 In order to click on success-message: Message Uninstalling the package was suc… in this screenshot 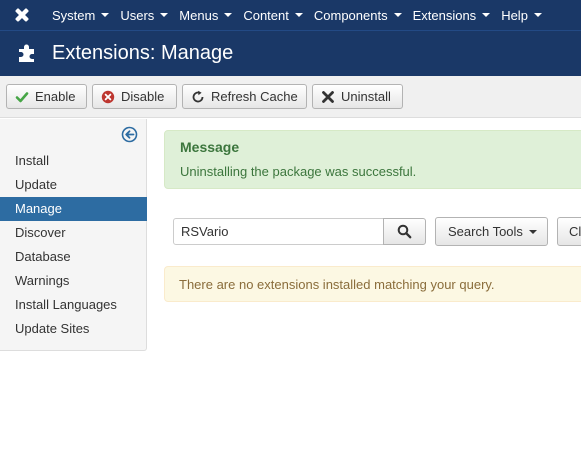, I will do `click(372, 159)`.